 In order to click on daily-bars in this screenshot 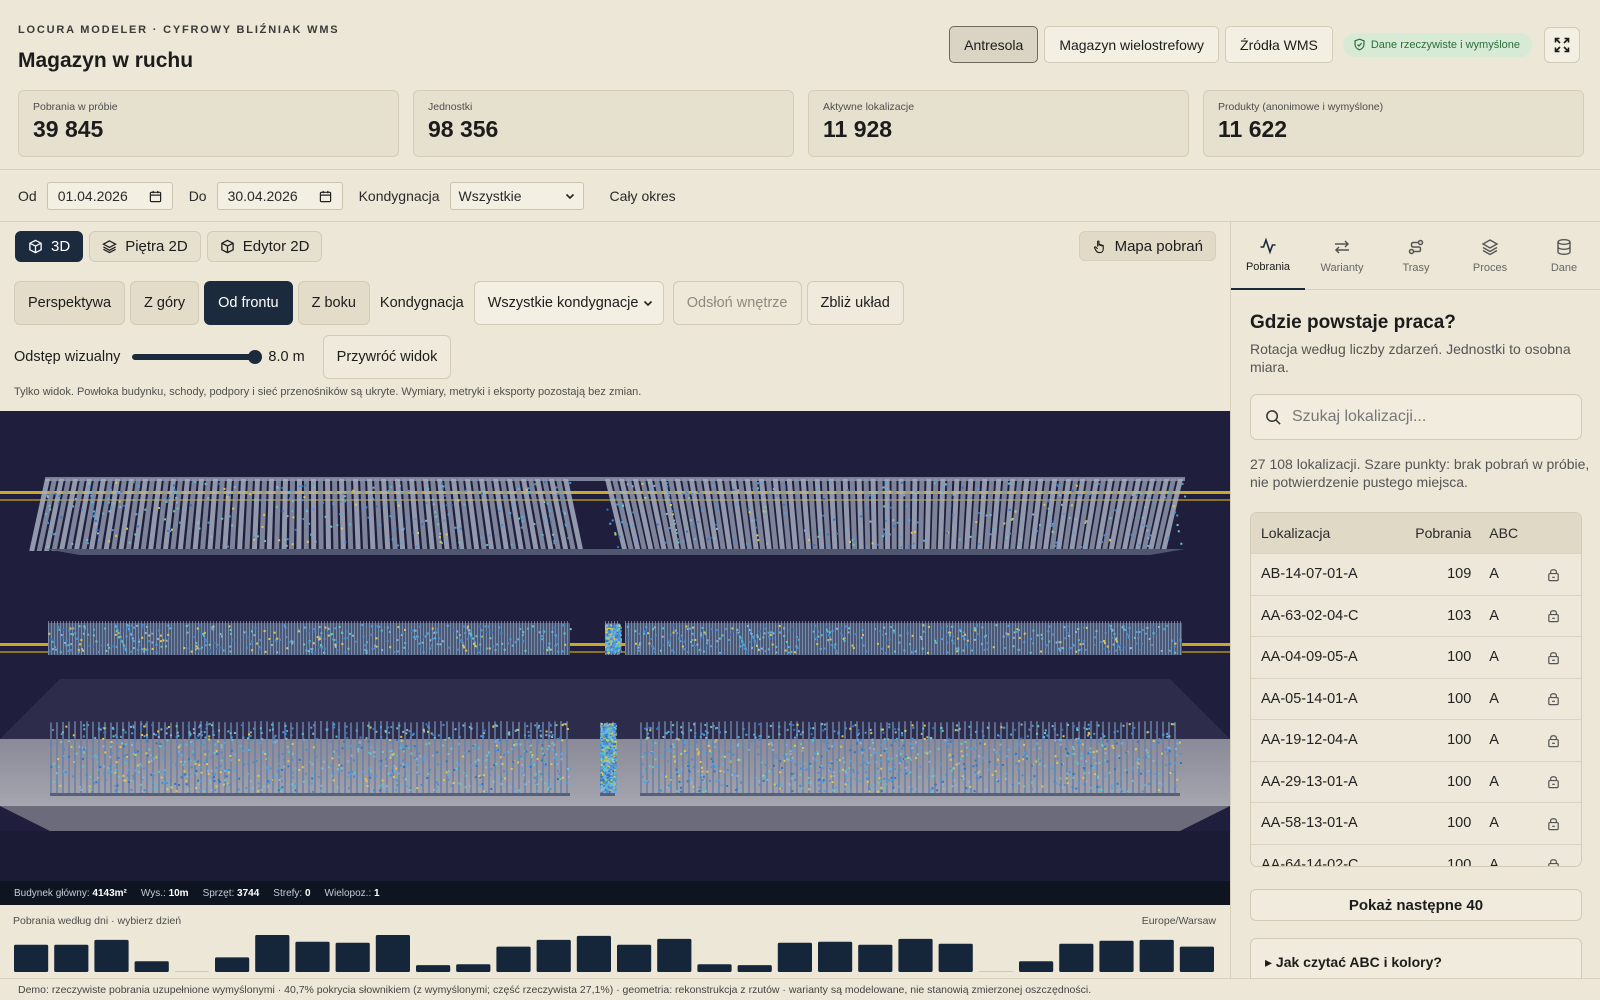, I will do `click(616, 952)`.